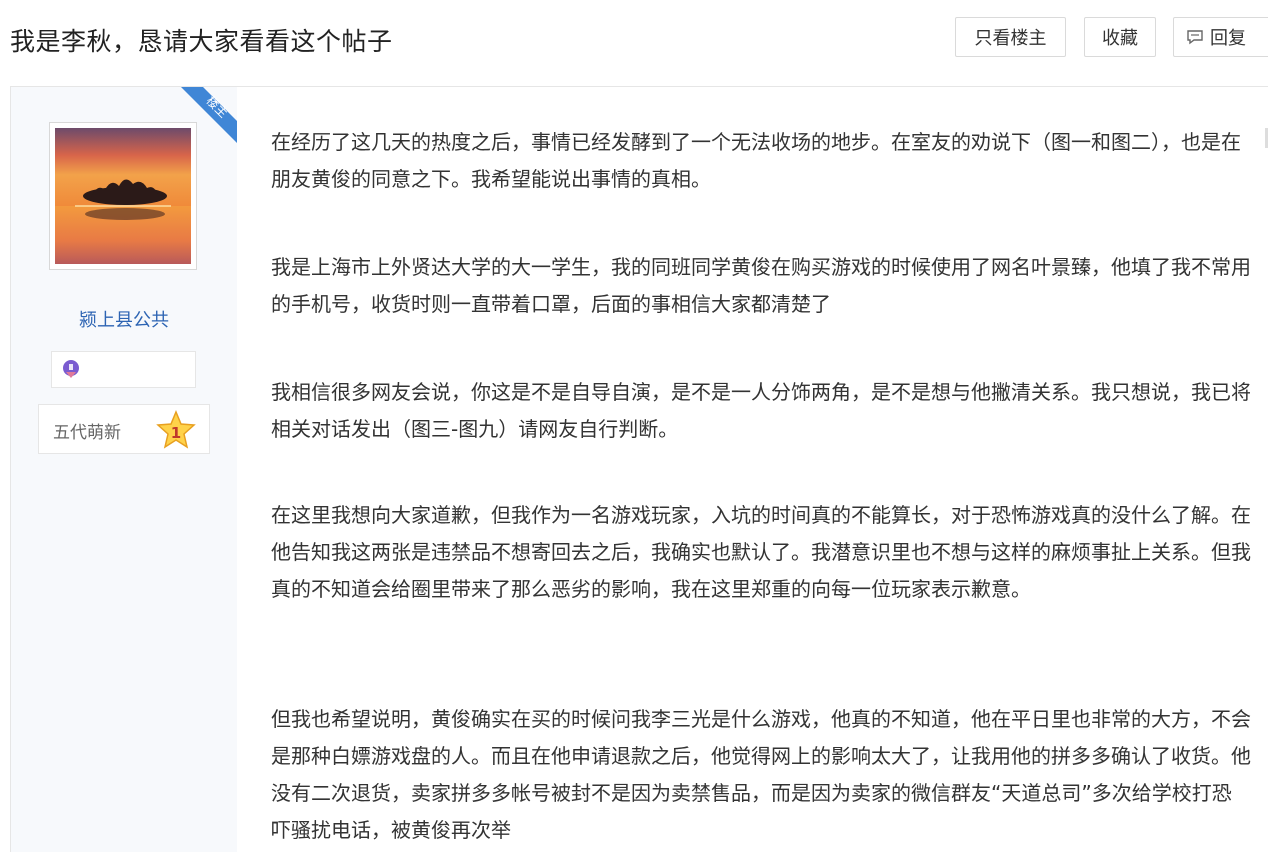  I want to click on level-number: 1, so click(176, 433).